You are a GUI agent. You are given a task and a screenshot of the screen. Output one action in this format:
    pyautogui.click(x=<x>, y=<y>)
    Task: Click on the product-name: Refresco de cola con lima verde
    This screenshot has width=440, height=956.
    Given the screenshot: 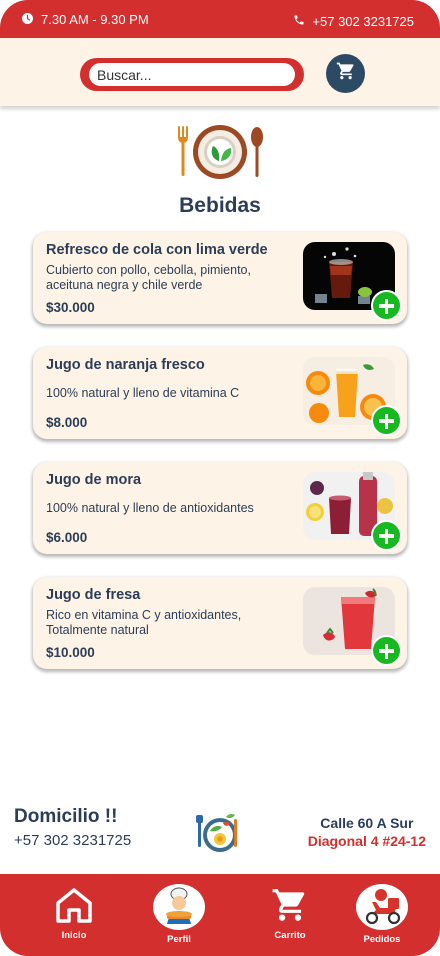 What is the action you would take?
    pyautogui.click(x=157, y=250)
    